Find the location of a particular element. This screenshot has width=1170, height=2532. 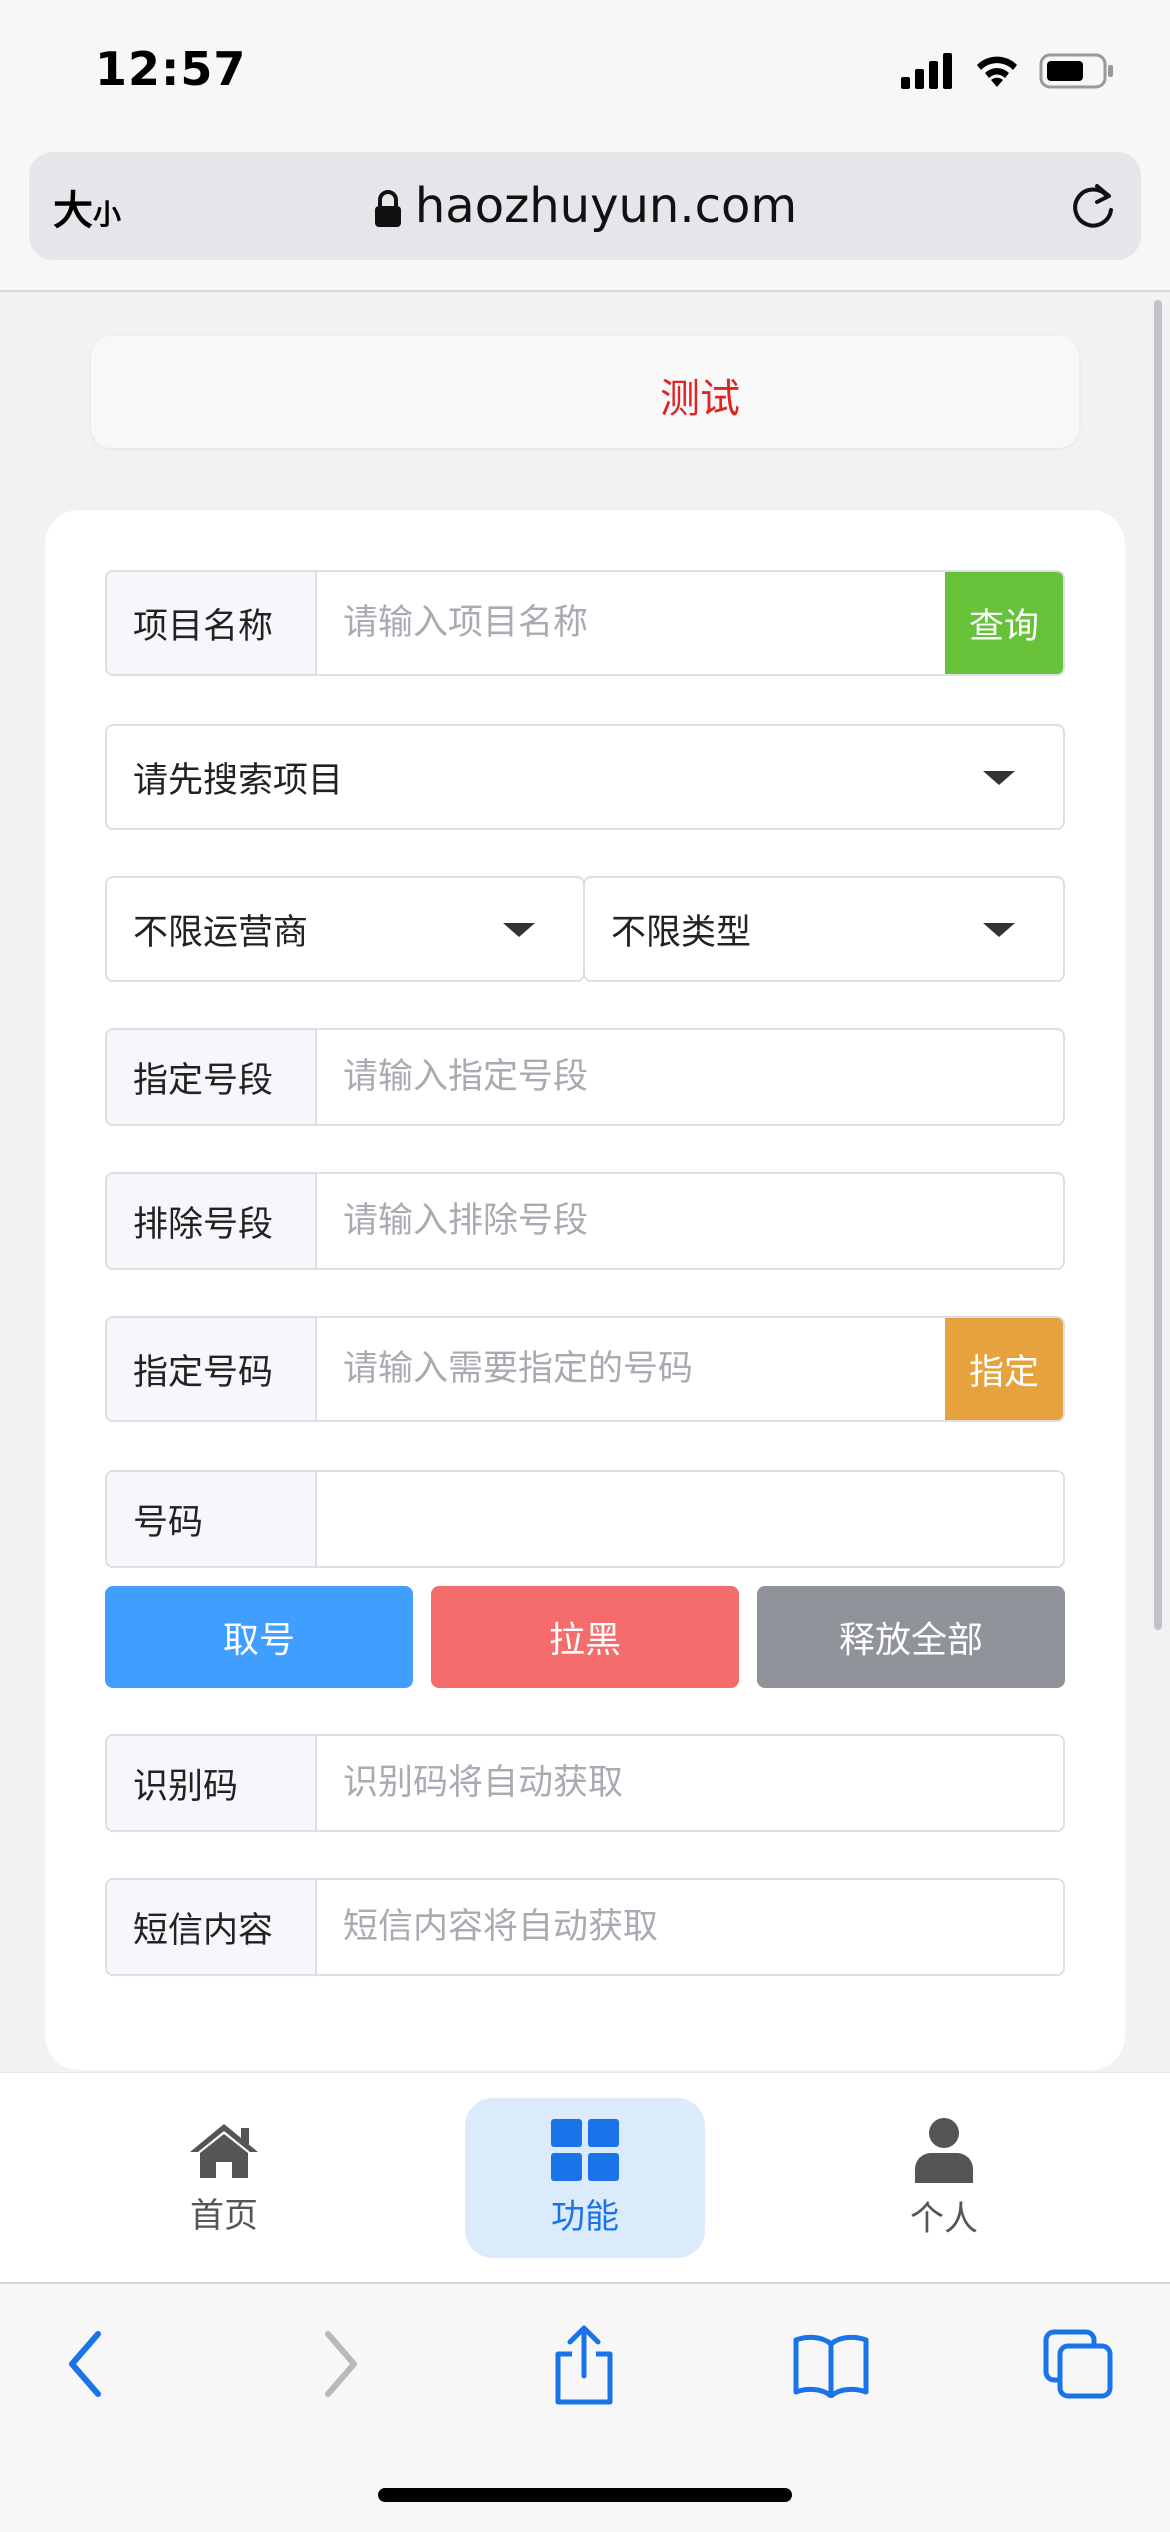

specify-number-input is located at coordinates (631, 1369).